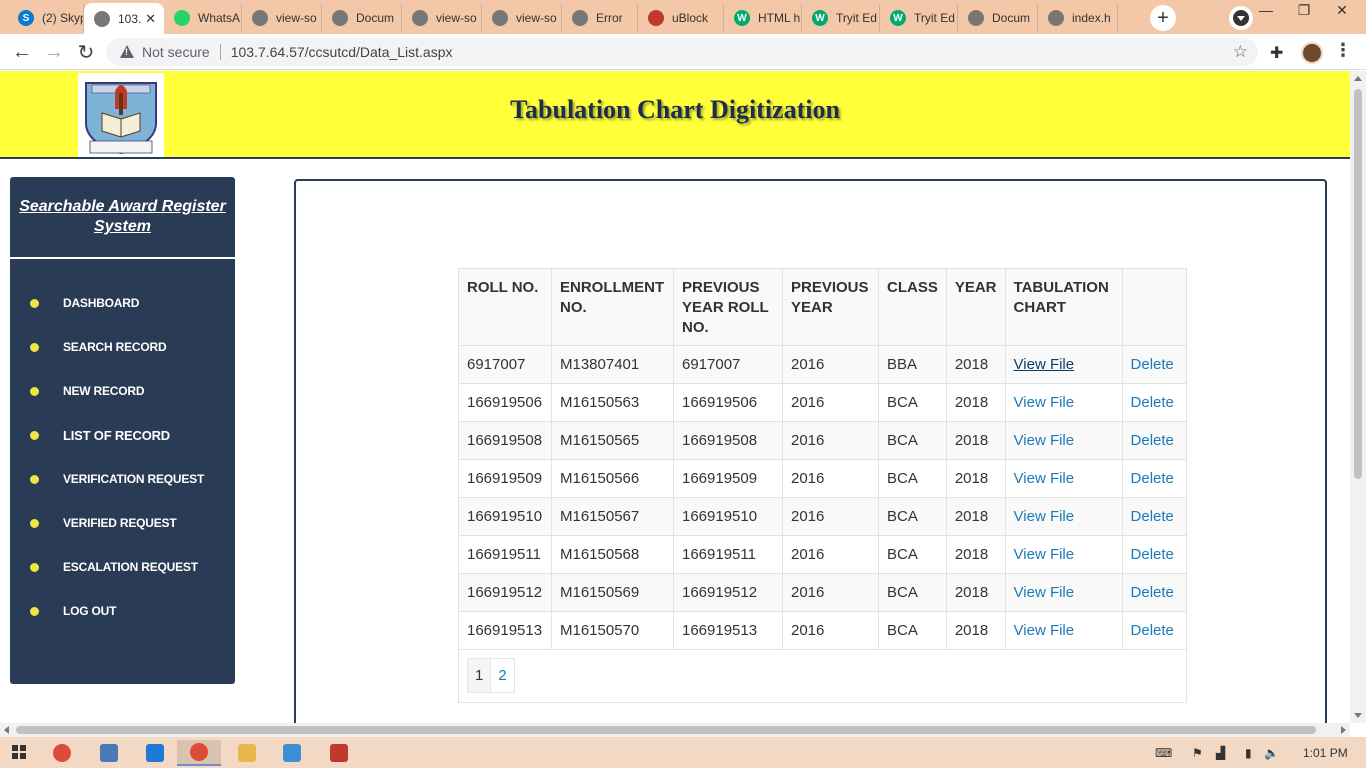  I want to click on browser-tab: WhatsA, so click(203, 18).